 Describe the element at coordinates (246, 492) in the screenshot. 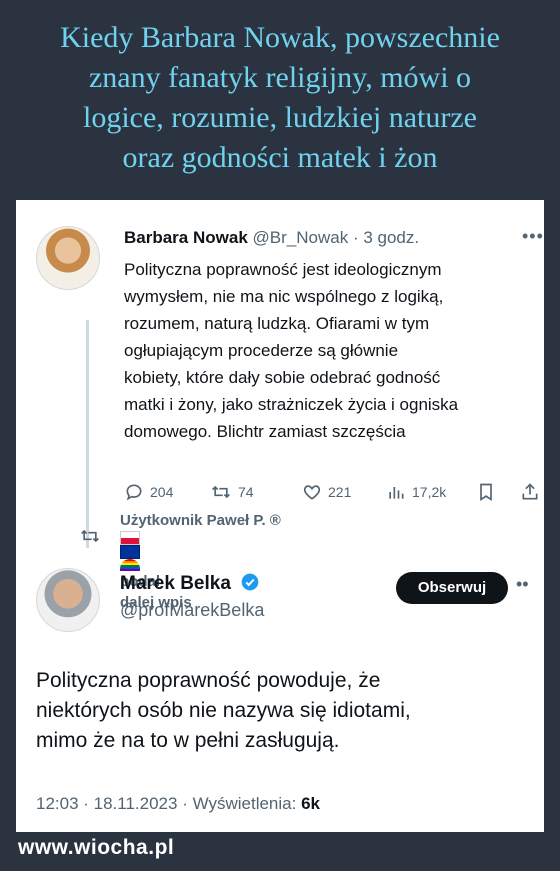

I see `retweet-count: 74` at that location.